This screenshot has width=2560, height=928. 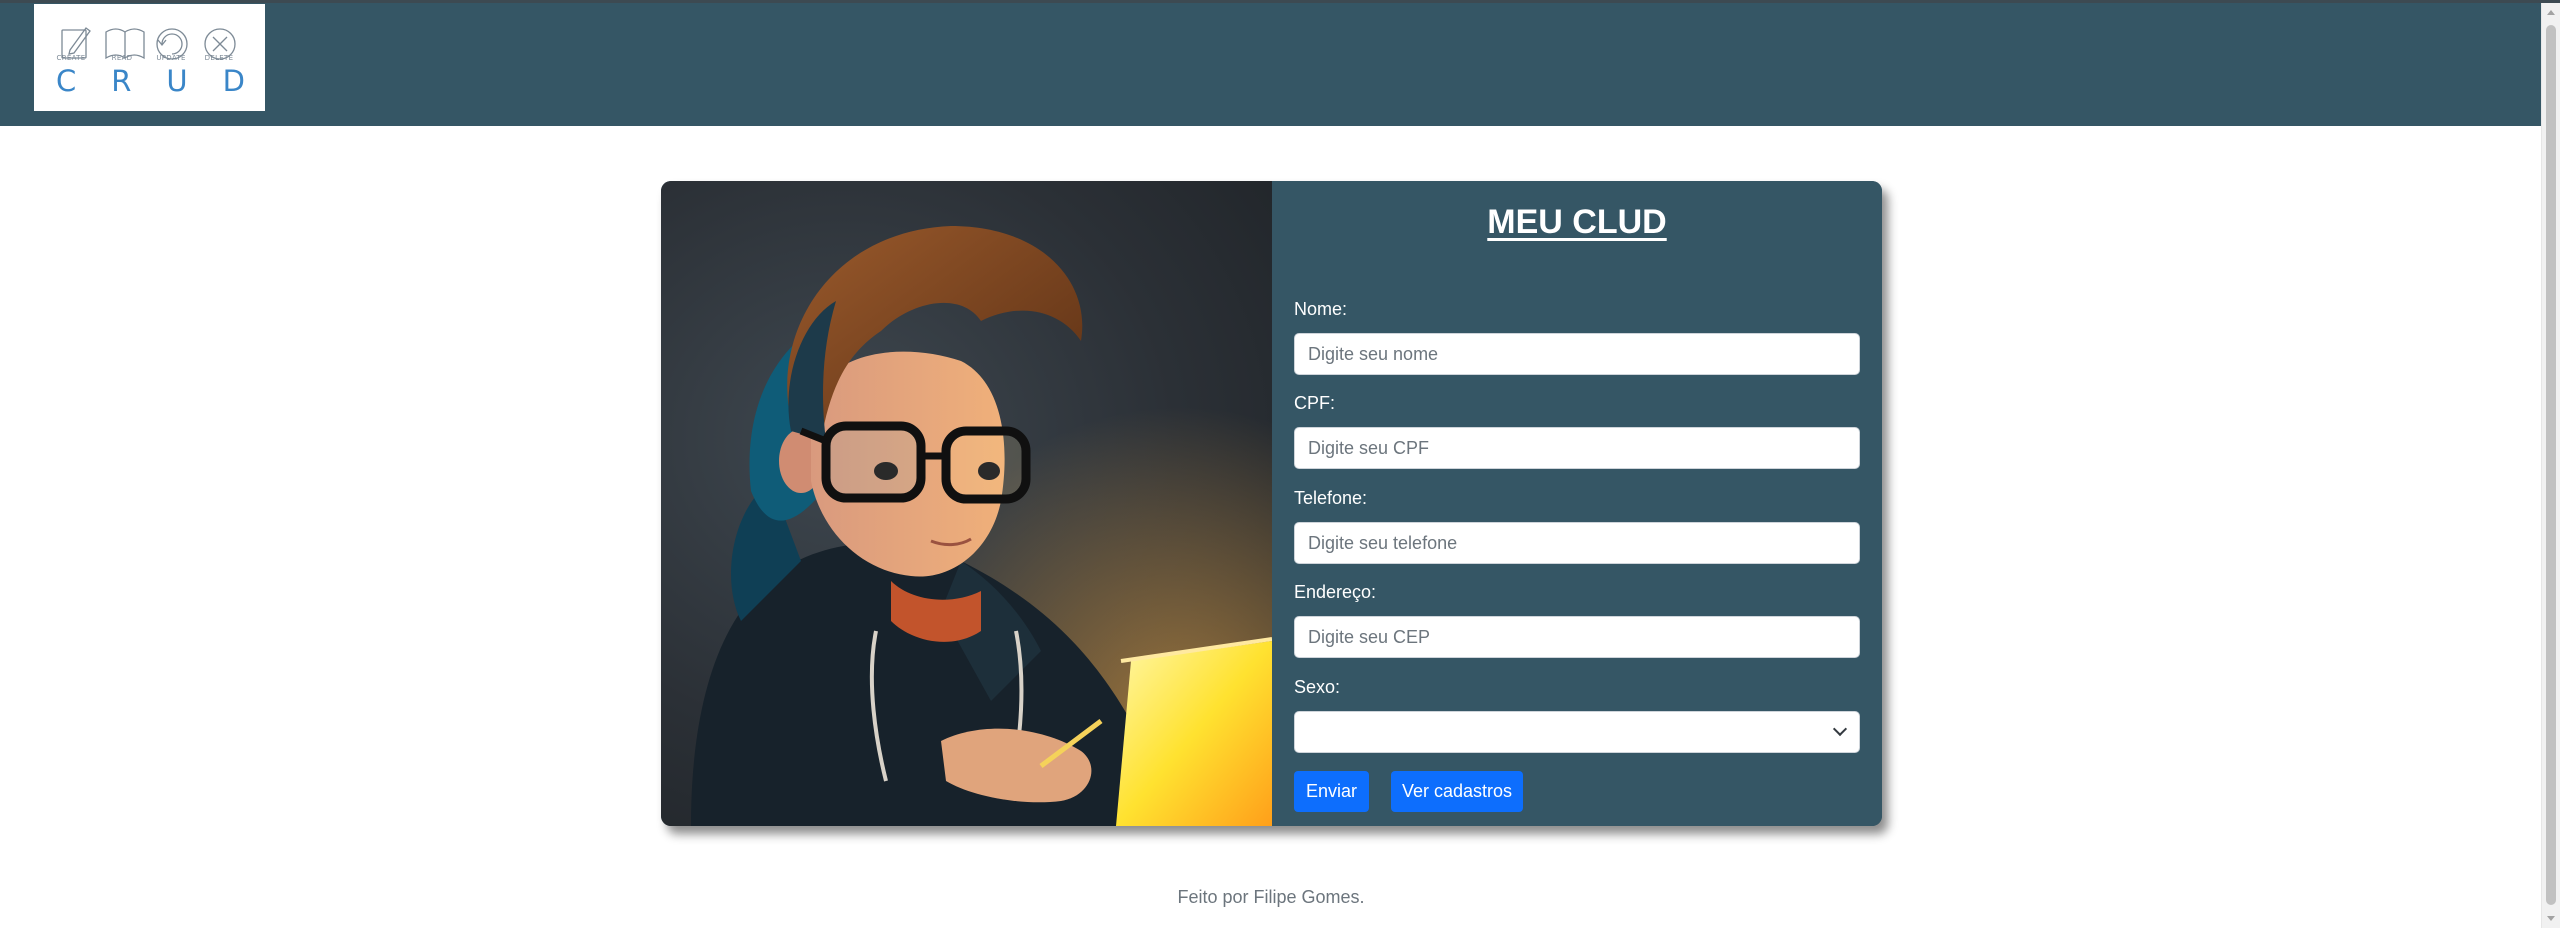 I want to click on logo-letter-r: R, so click(x=122, y=81).